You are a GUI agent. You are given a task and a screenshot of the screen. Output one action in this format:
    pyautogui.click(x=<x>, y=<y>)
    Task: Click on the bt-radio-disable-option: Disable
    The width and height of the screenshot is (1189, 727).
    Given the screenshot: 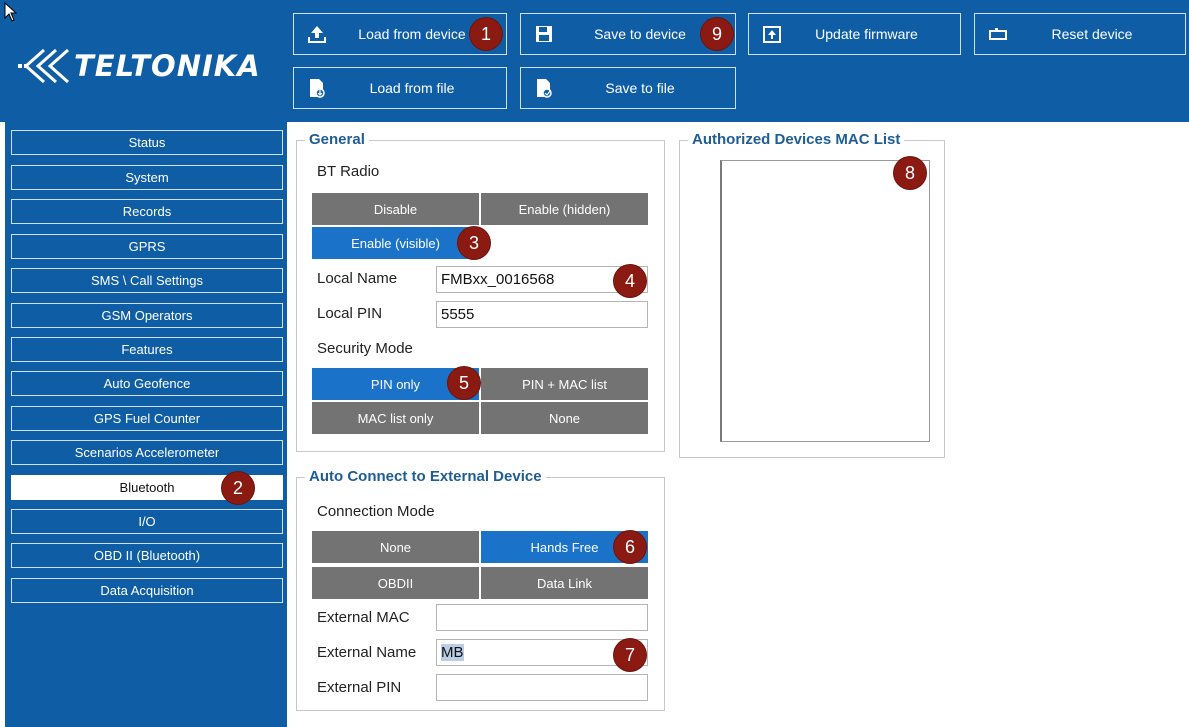 What is the action you would take?
    pyautogui.click(x=395, y=209)
    